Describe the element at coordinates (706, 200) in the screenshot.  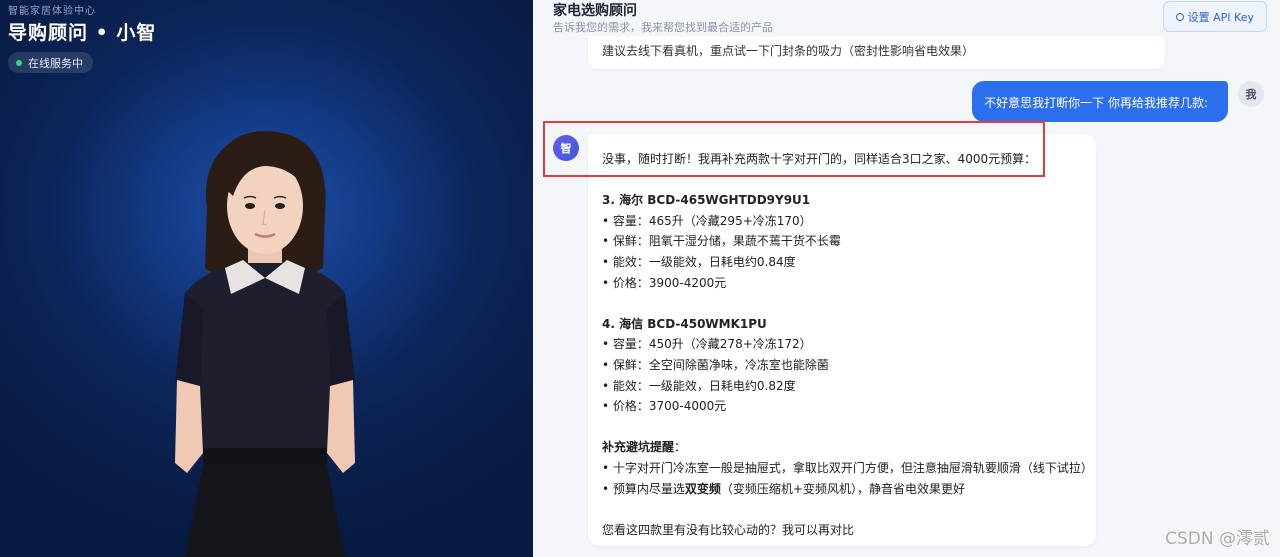
I see `product-3-title: 3. 海尔 BCD-465WGHTDD9Y9U1` at that location.